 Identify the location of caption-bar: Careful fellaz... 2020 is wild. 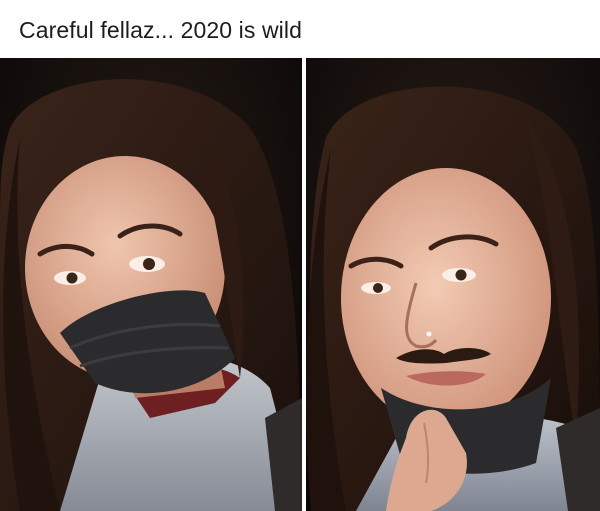
(300, 29).